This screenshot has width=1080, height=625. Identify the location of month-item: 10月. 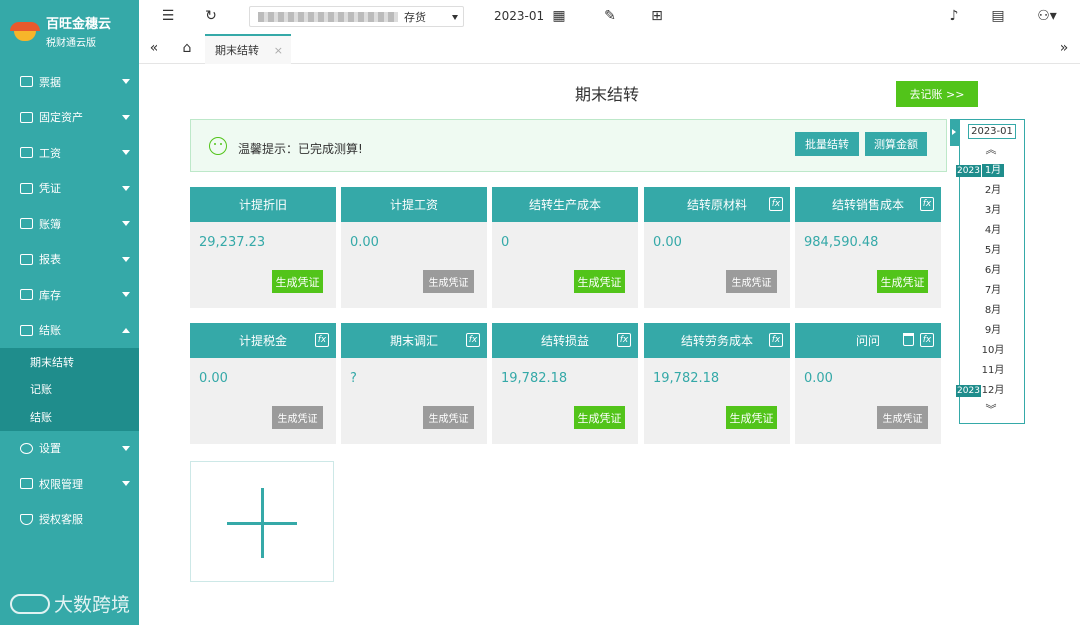
(993, 351).